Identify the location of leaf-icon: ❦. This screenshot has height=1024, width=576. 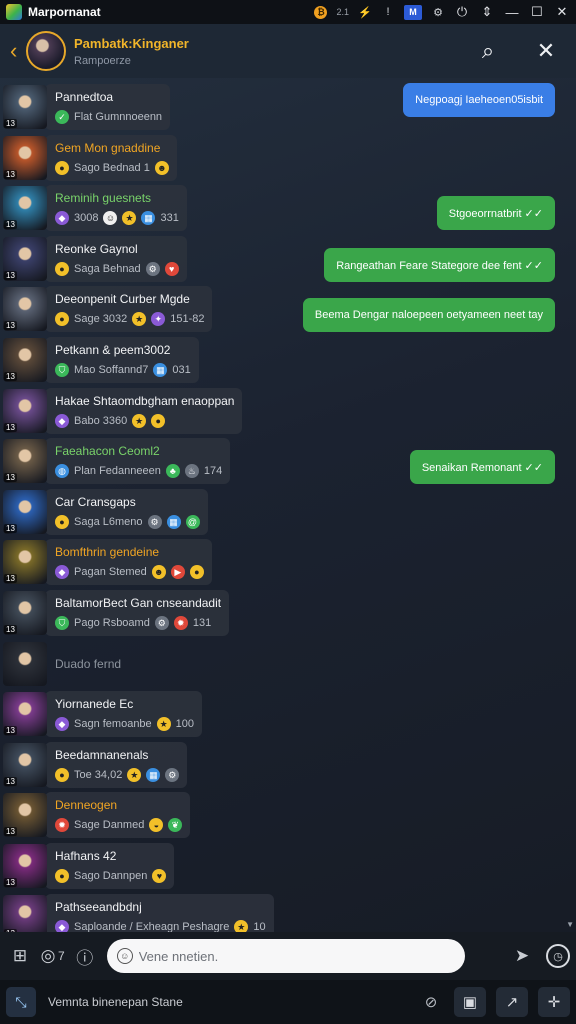
(175, 825).